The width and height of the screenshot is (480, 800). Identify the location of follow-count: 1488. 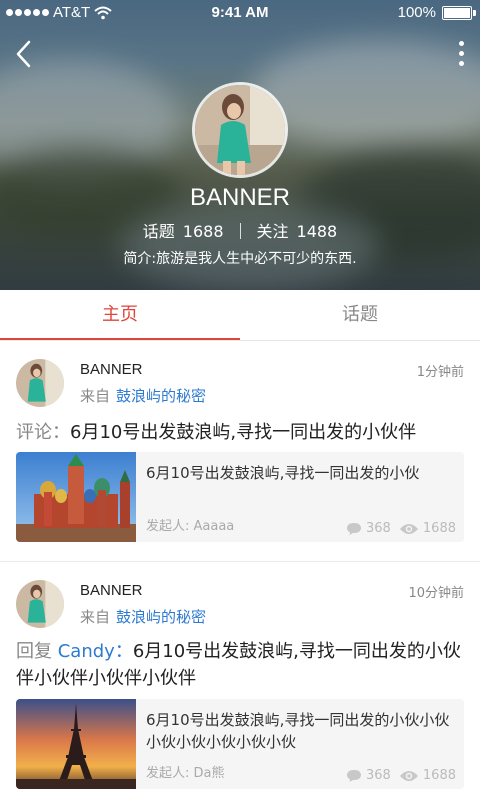
(317, 231).